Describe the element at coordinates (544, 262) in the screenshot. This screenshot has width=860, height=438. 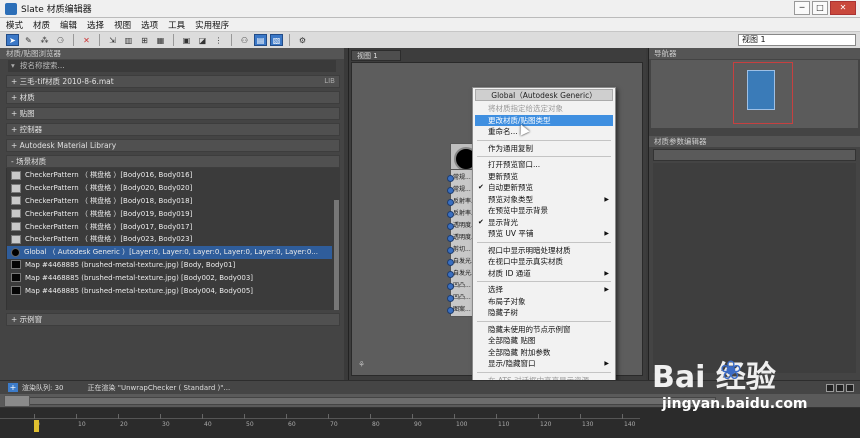
I see `context-menu-item: 在视口中显示真实材质` at that location.